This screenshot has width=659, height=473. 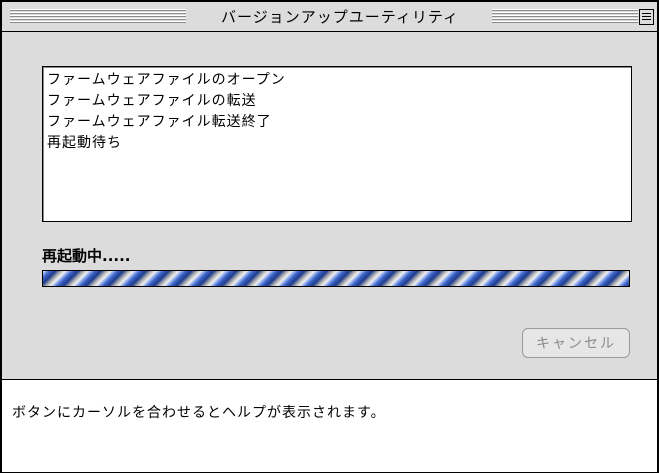 I want to click on log-line: ファームウェアファイルの転送, so click(x=152, y=101).